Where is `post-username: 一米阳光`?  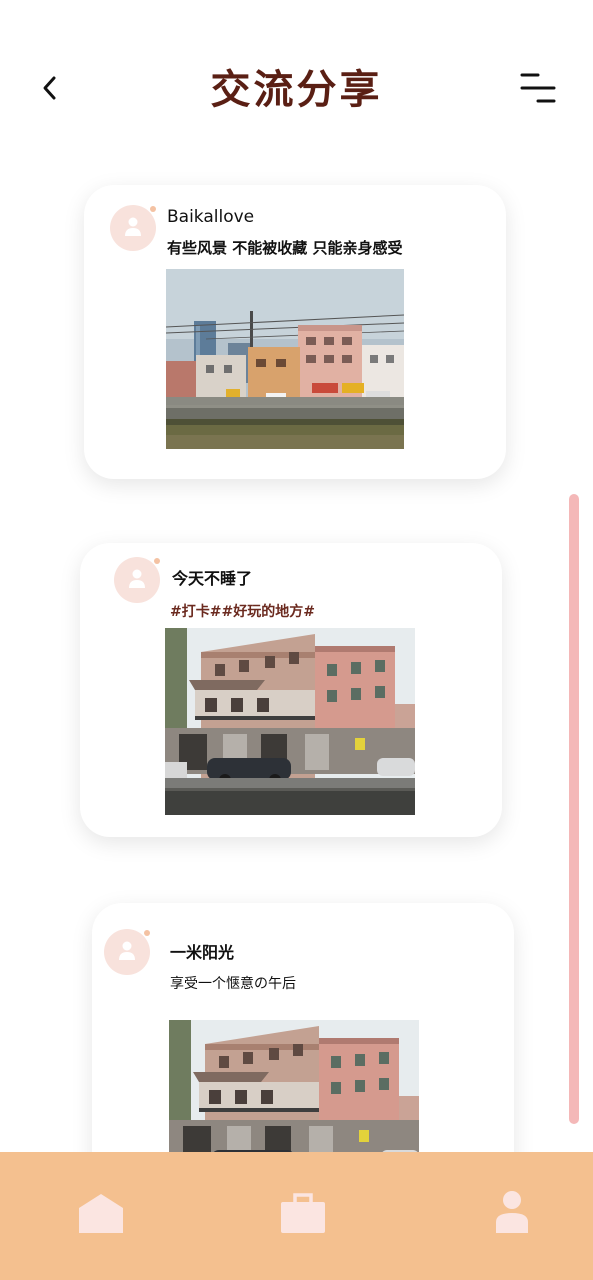
post-username: 一米阳光 is located at coordinates (202, 951).